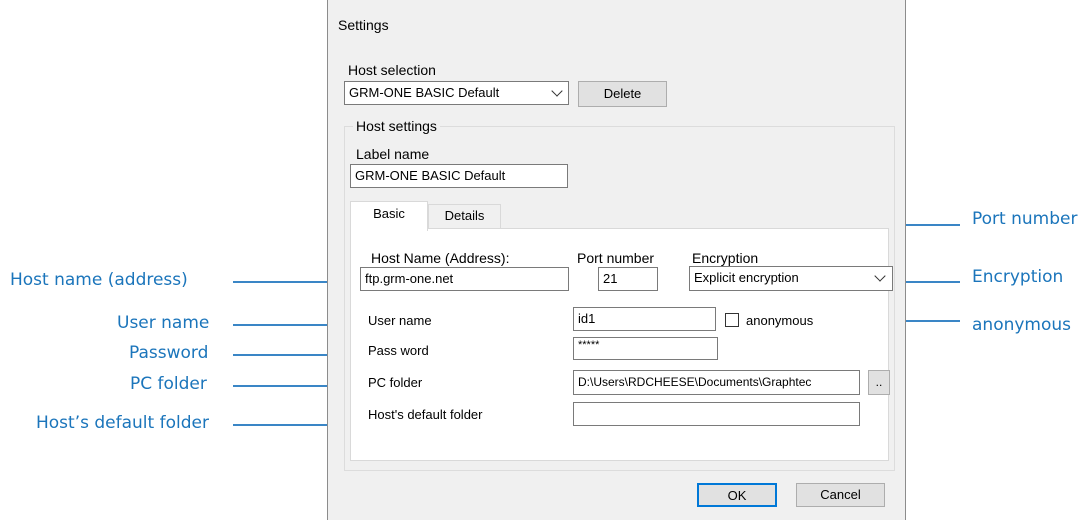  I want to click on user-name-label: User name, so click(400, 320).